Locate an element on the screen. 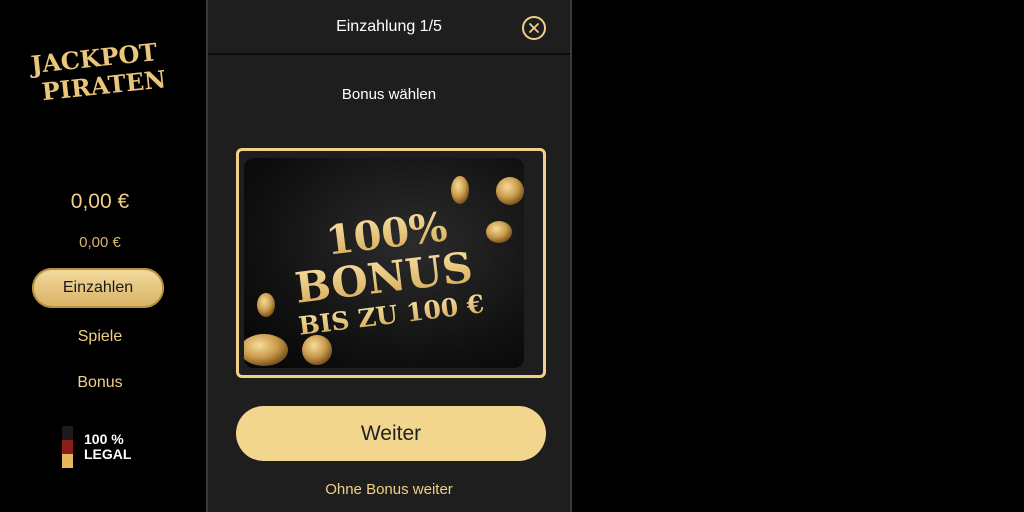  legal-badge: 100 % LEGAL is located at coordinates (96, 447).